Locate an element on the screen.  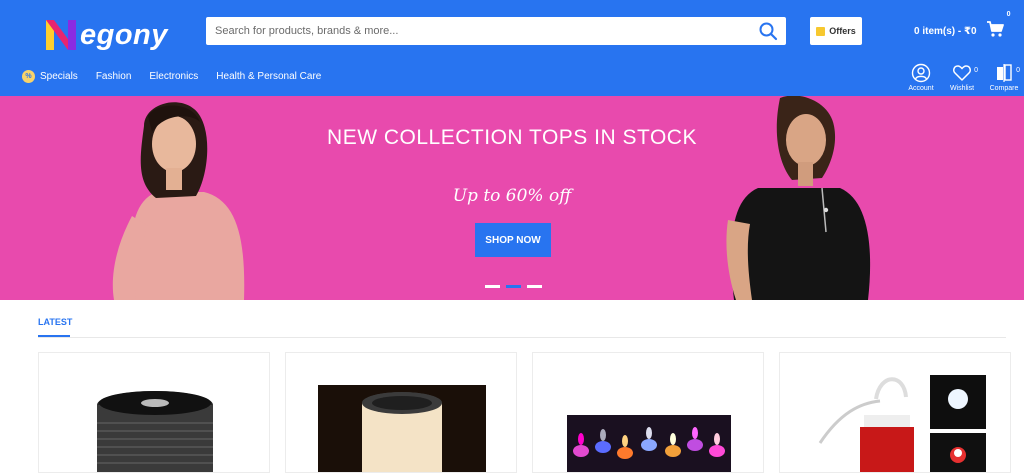
account-label: Account is located at coordinates (921, 88).